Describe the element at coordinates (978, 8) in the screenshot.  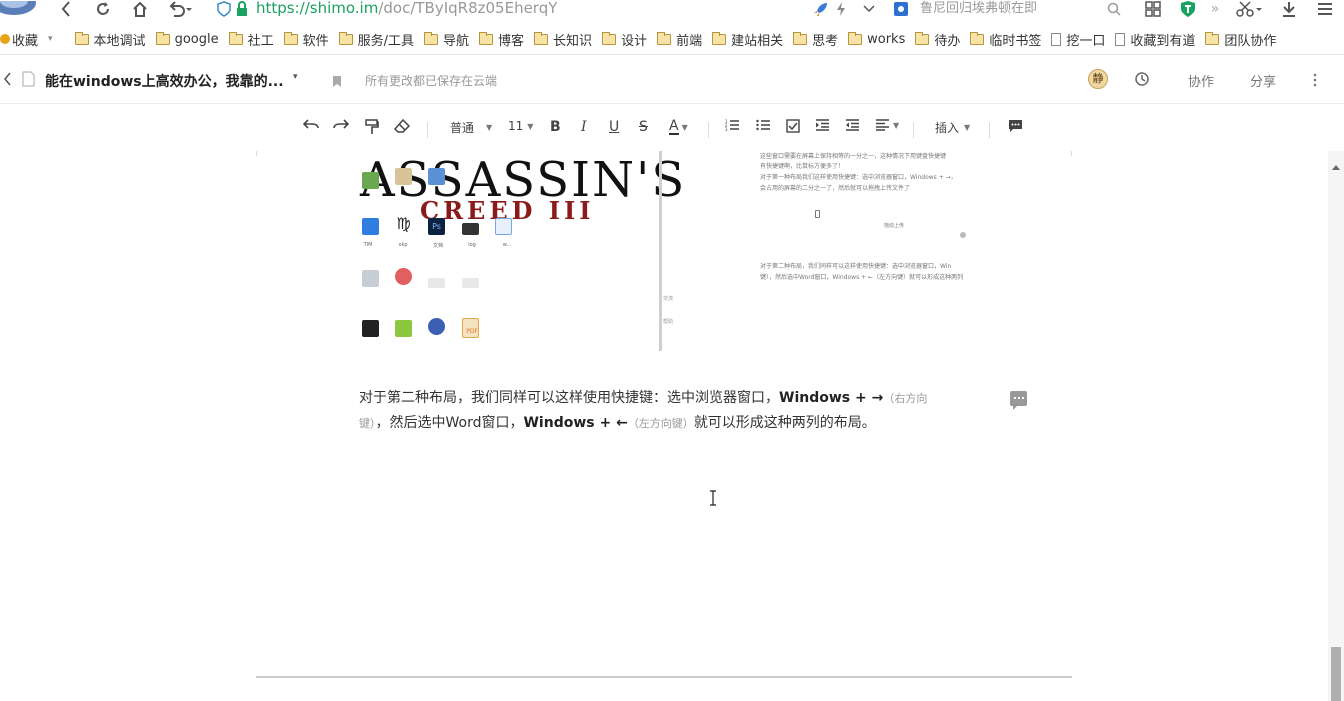
I see `search-box: 鲁尼回归埃弗顿在即` at that location.